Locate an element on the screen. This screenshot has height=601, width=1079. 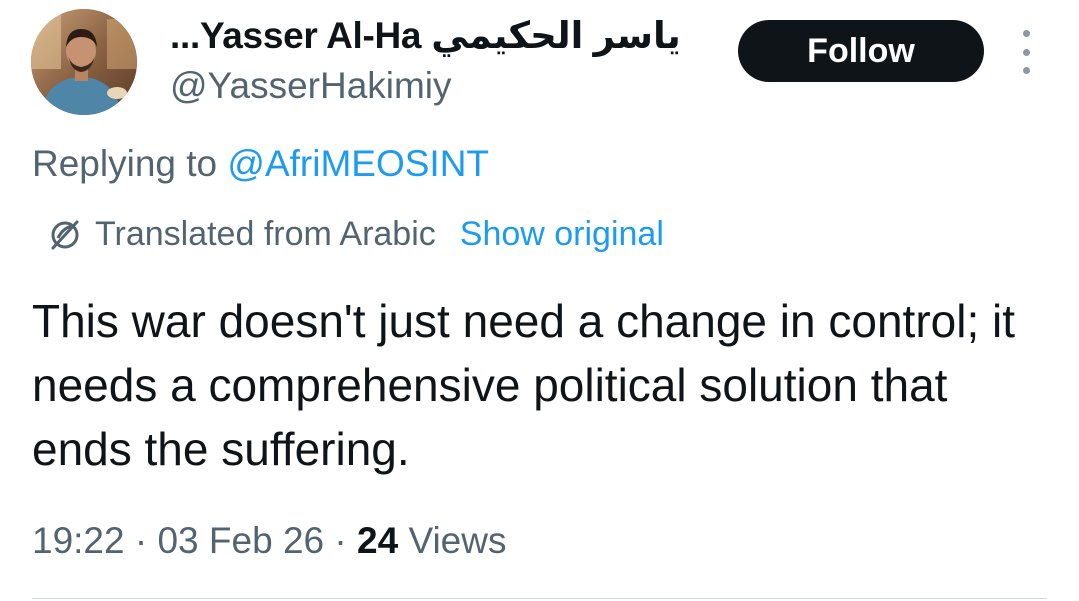
tweet-meta: 19:22 · 03 Feb 26 · 24 Views is located at coordinates (269, 541).